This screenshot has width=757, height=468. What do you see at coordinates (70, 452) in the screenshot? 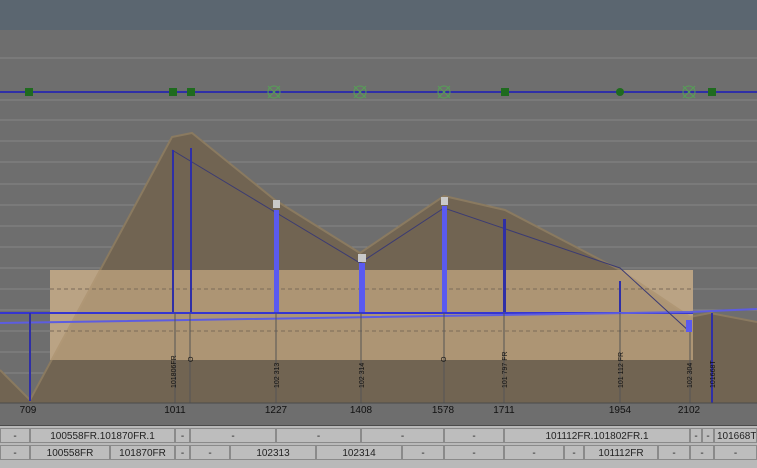
I see `table-cell: 100558FR` at bounding box center [70, 452].